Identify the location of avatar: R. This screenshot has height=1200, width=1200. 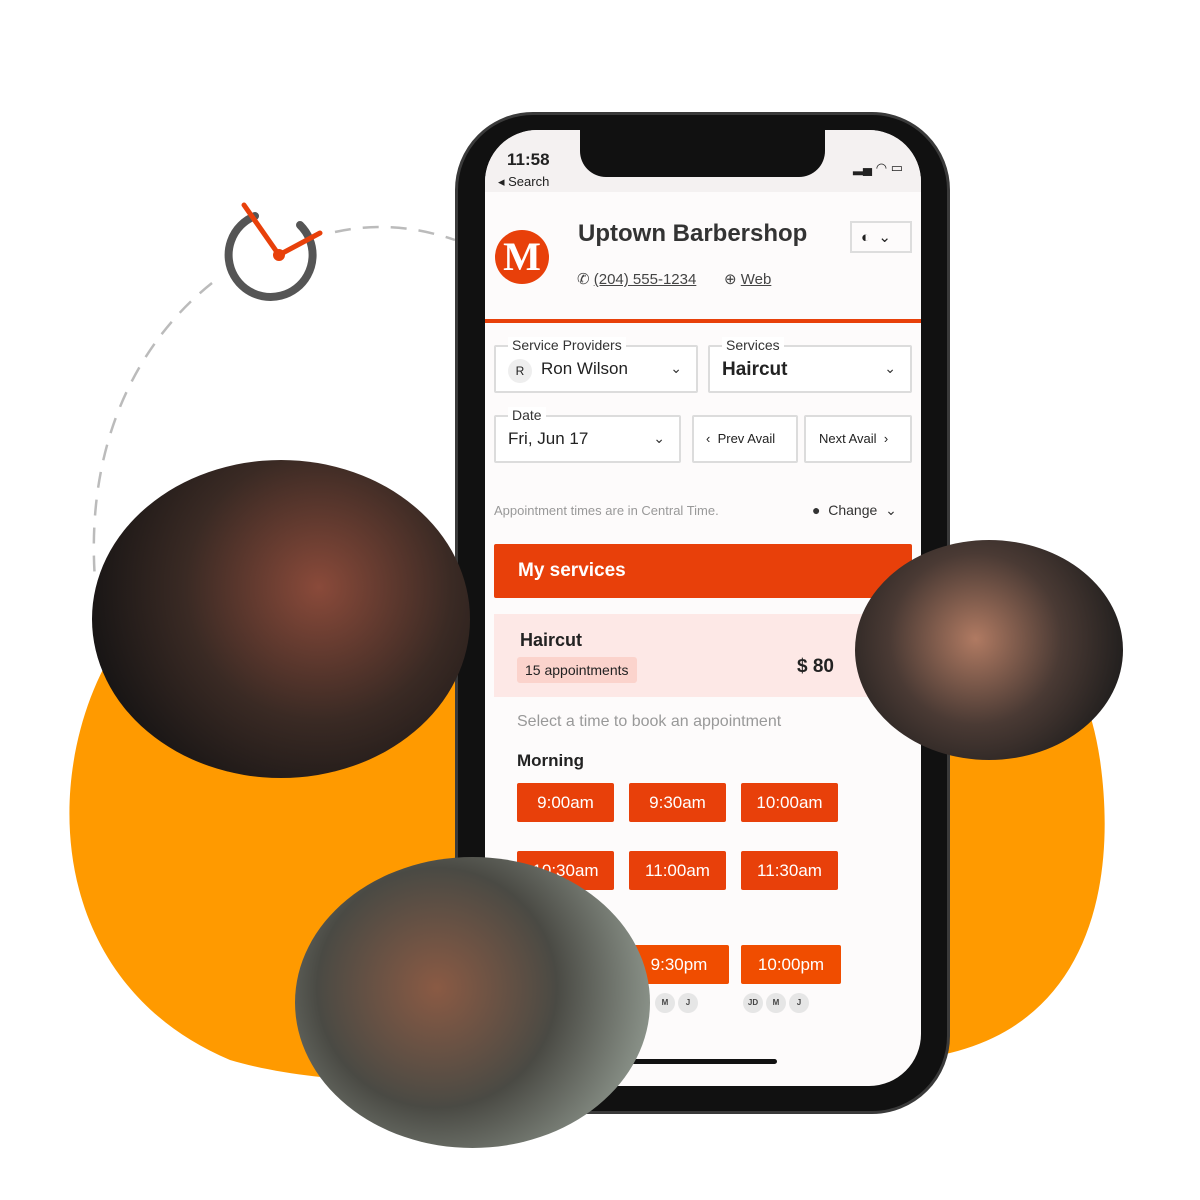
(520, 371).